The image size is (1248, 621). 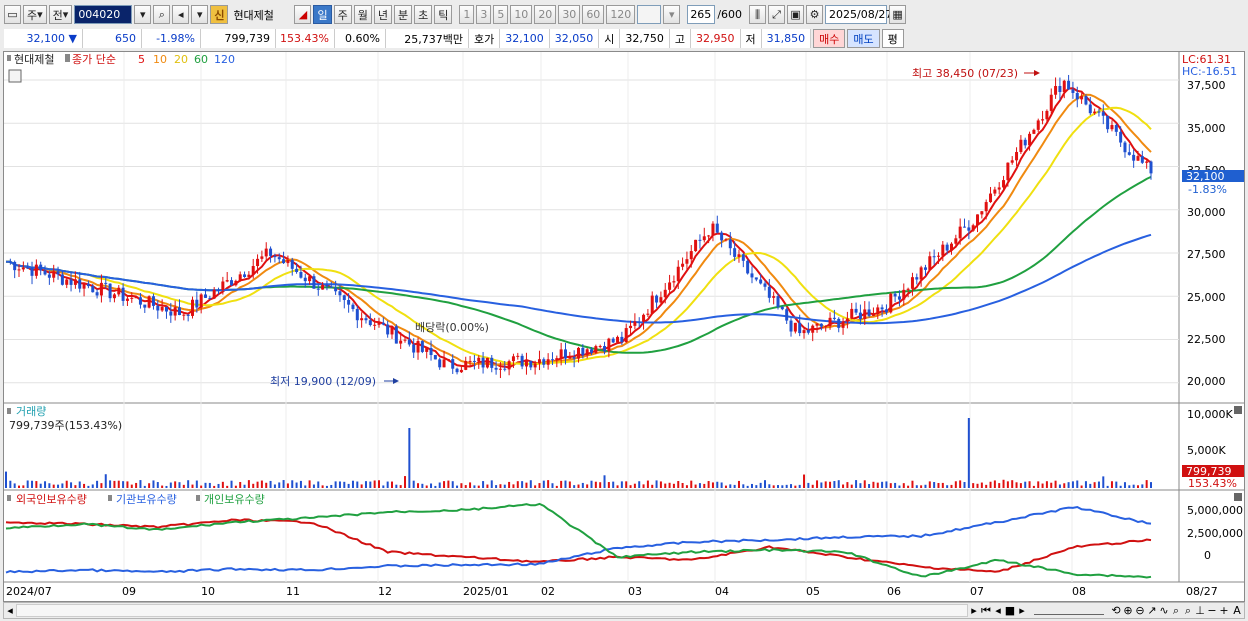 I want to click on next-icon: ▸, so click(x=1022, y=610).